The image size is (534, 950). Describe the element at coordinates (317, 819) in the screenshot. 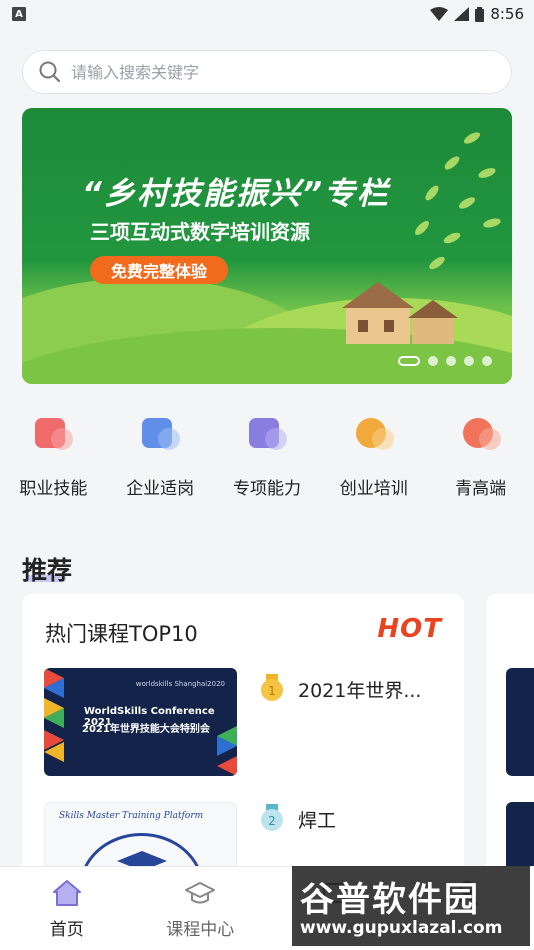

I see `course-title: 焊工` at that location.